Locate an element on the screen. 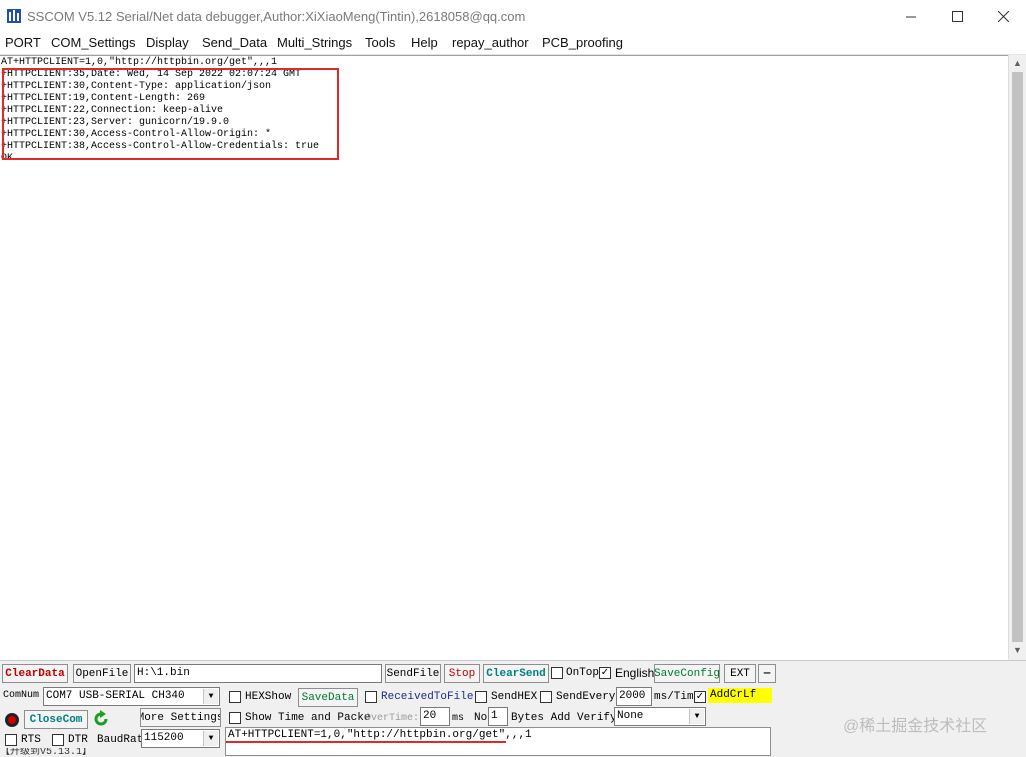  menu-help: Help is located at coordinates (424, 42).